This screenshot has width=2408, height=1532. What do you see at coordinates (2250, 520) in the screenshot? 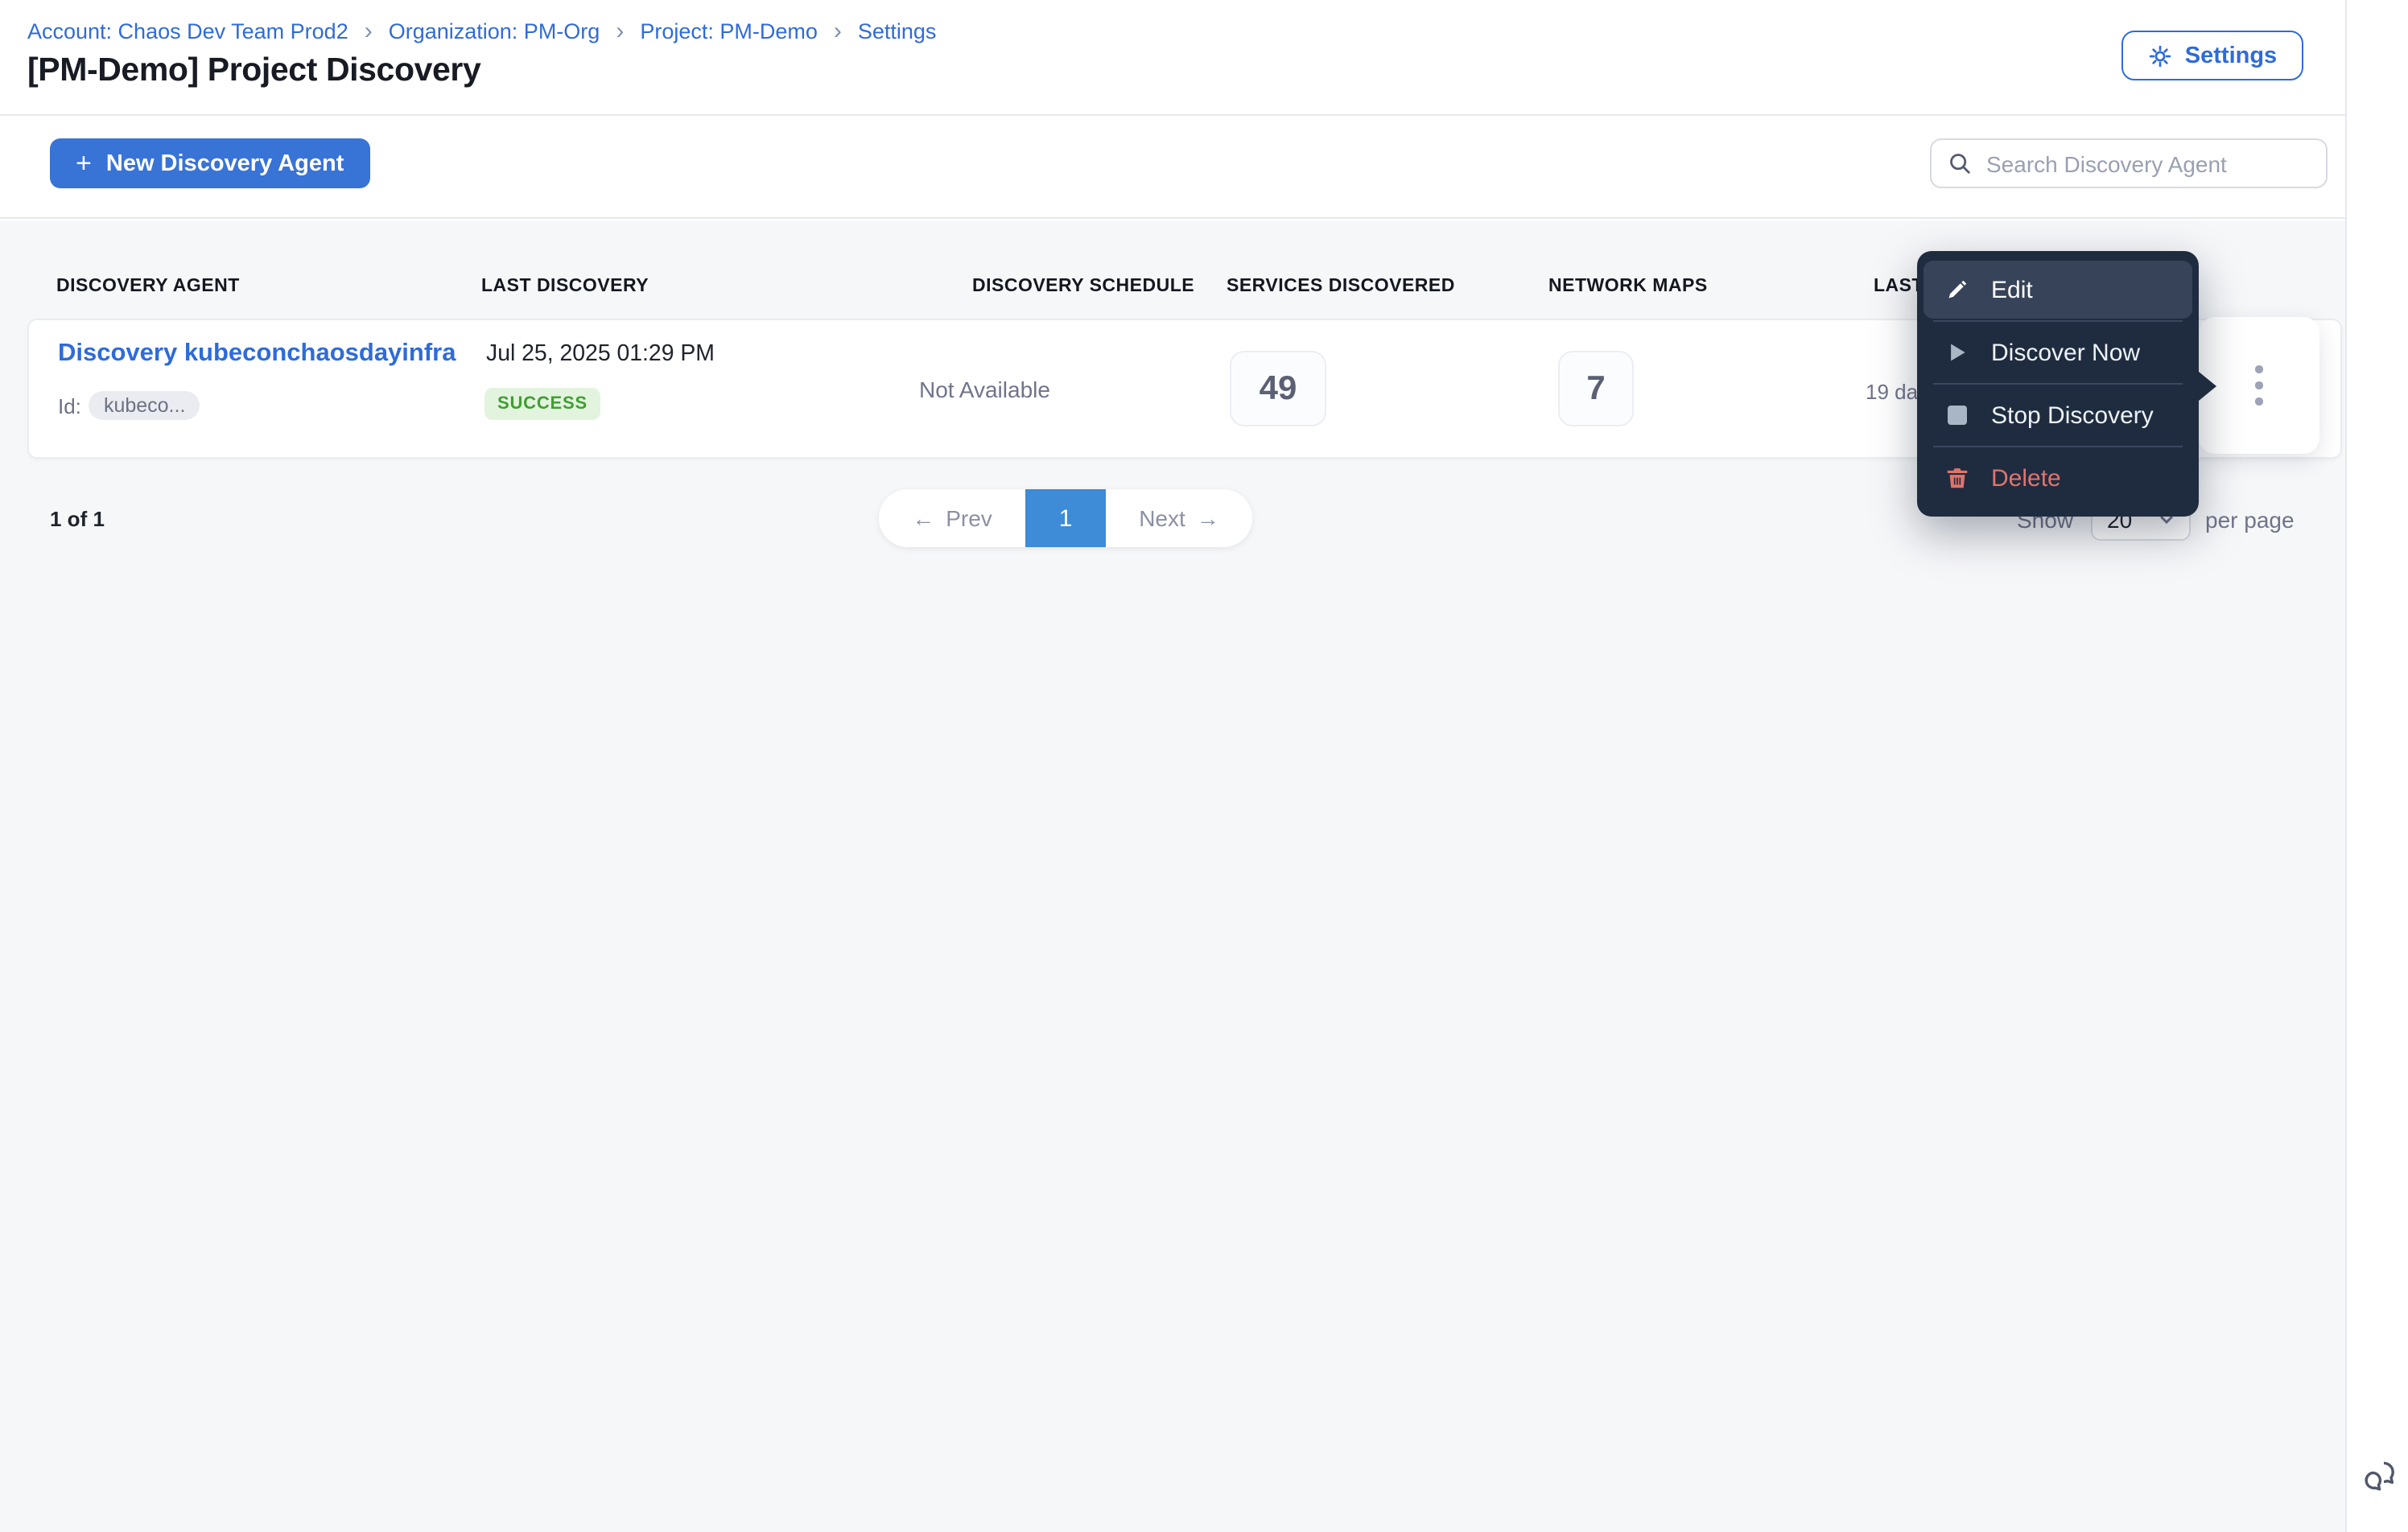
I see `per-page-label: per page` at bounding box center [2250, 520].